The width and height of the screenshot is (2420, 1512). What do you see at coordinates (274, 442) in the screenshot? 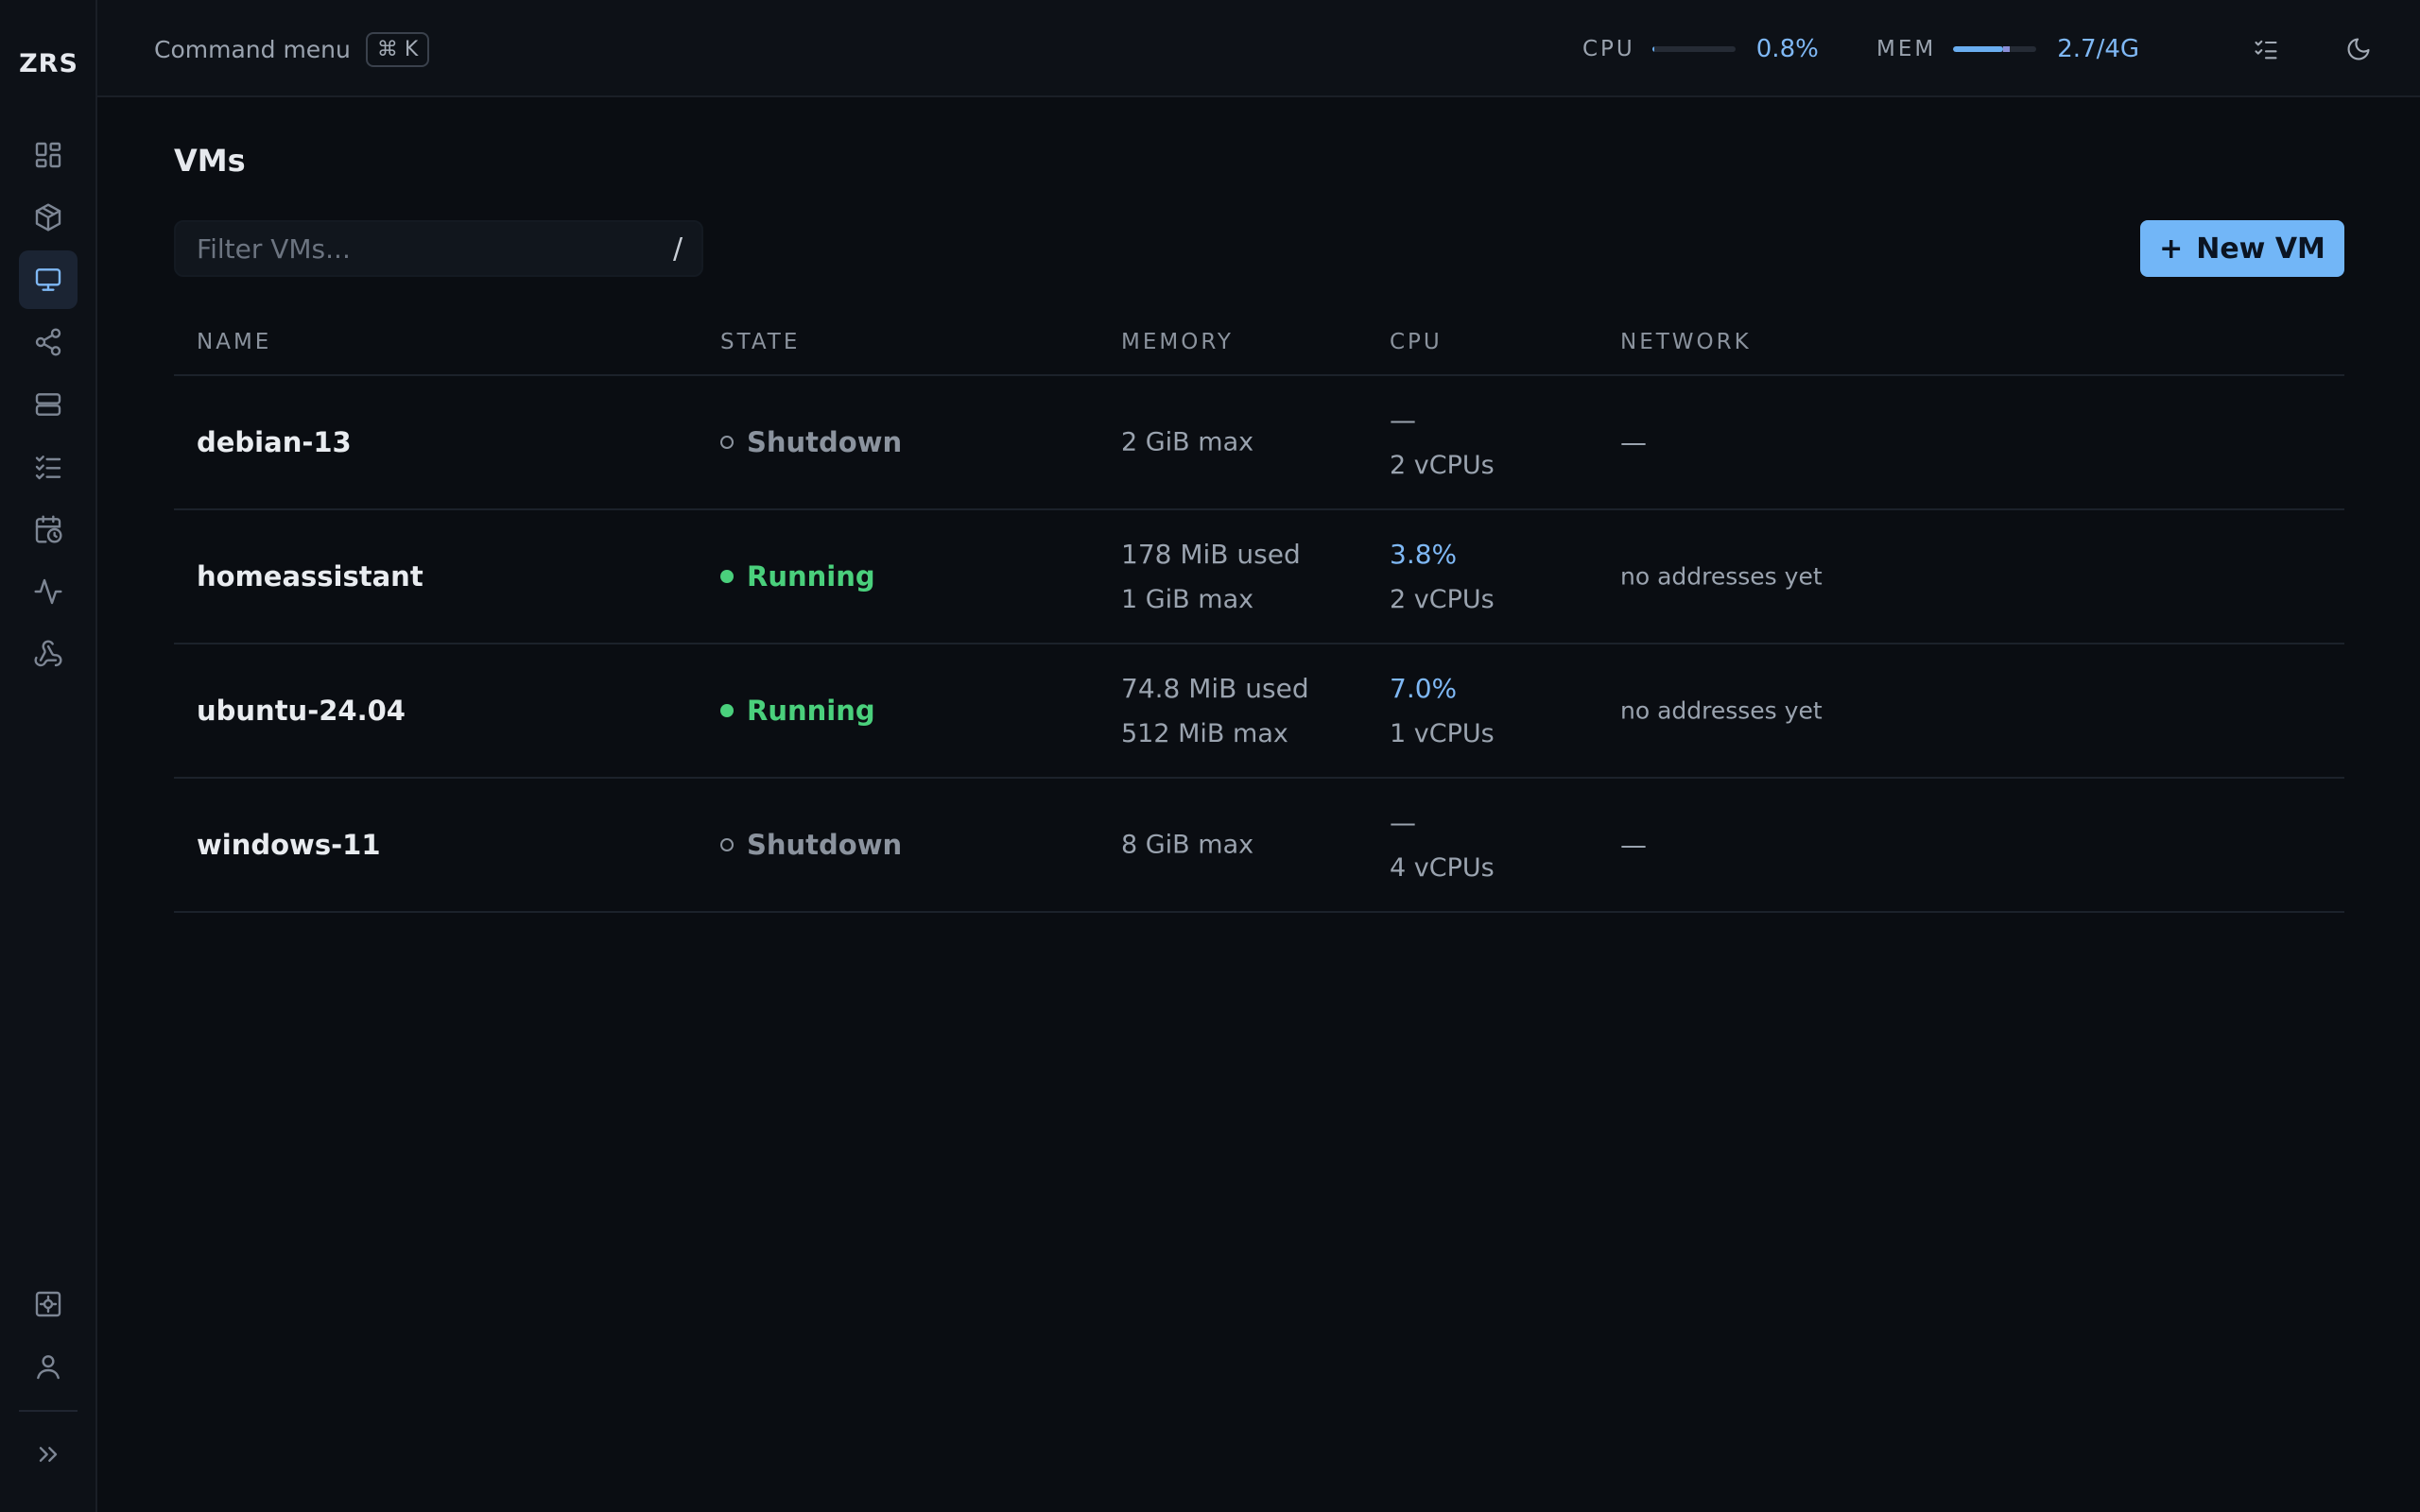
I see `vm-name: debian-13` at bounding box center [274, 442].